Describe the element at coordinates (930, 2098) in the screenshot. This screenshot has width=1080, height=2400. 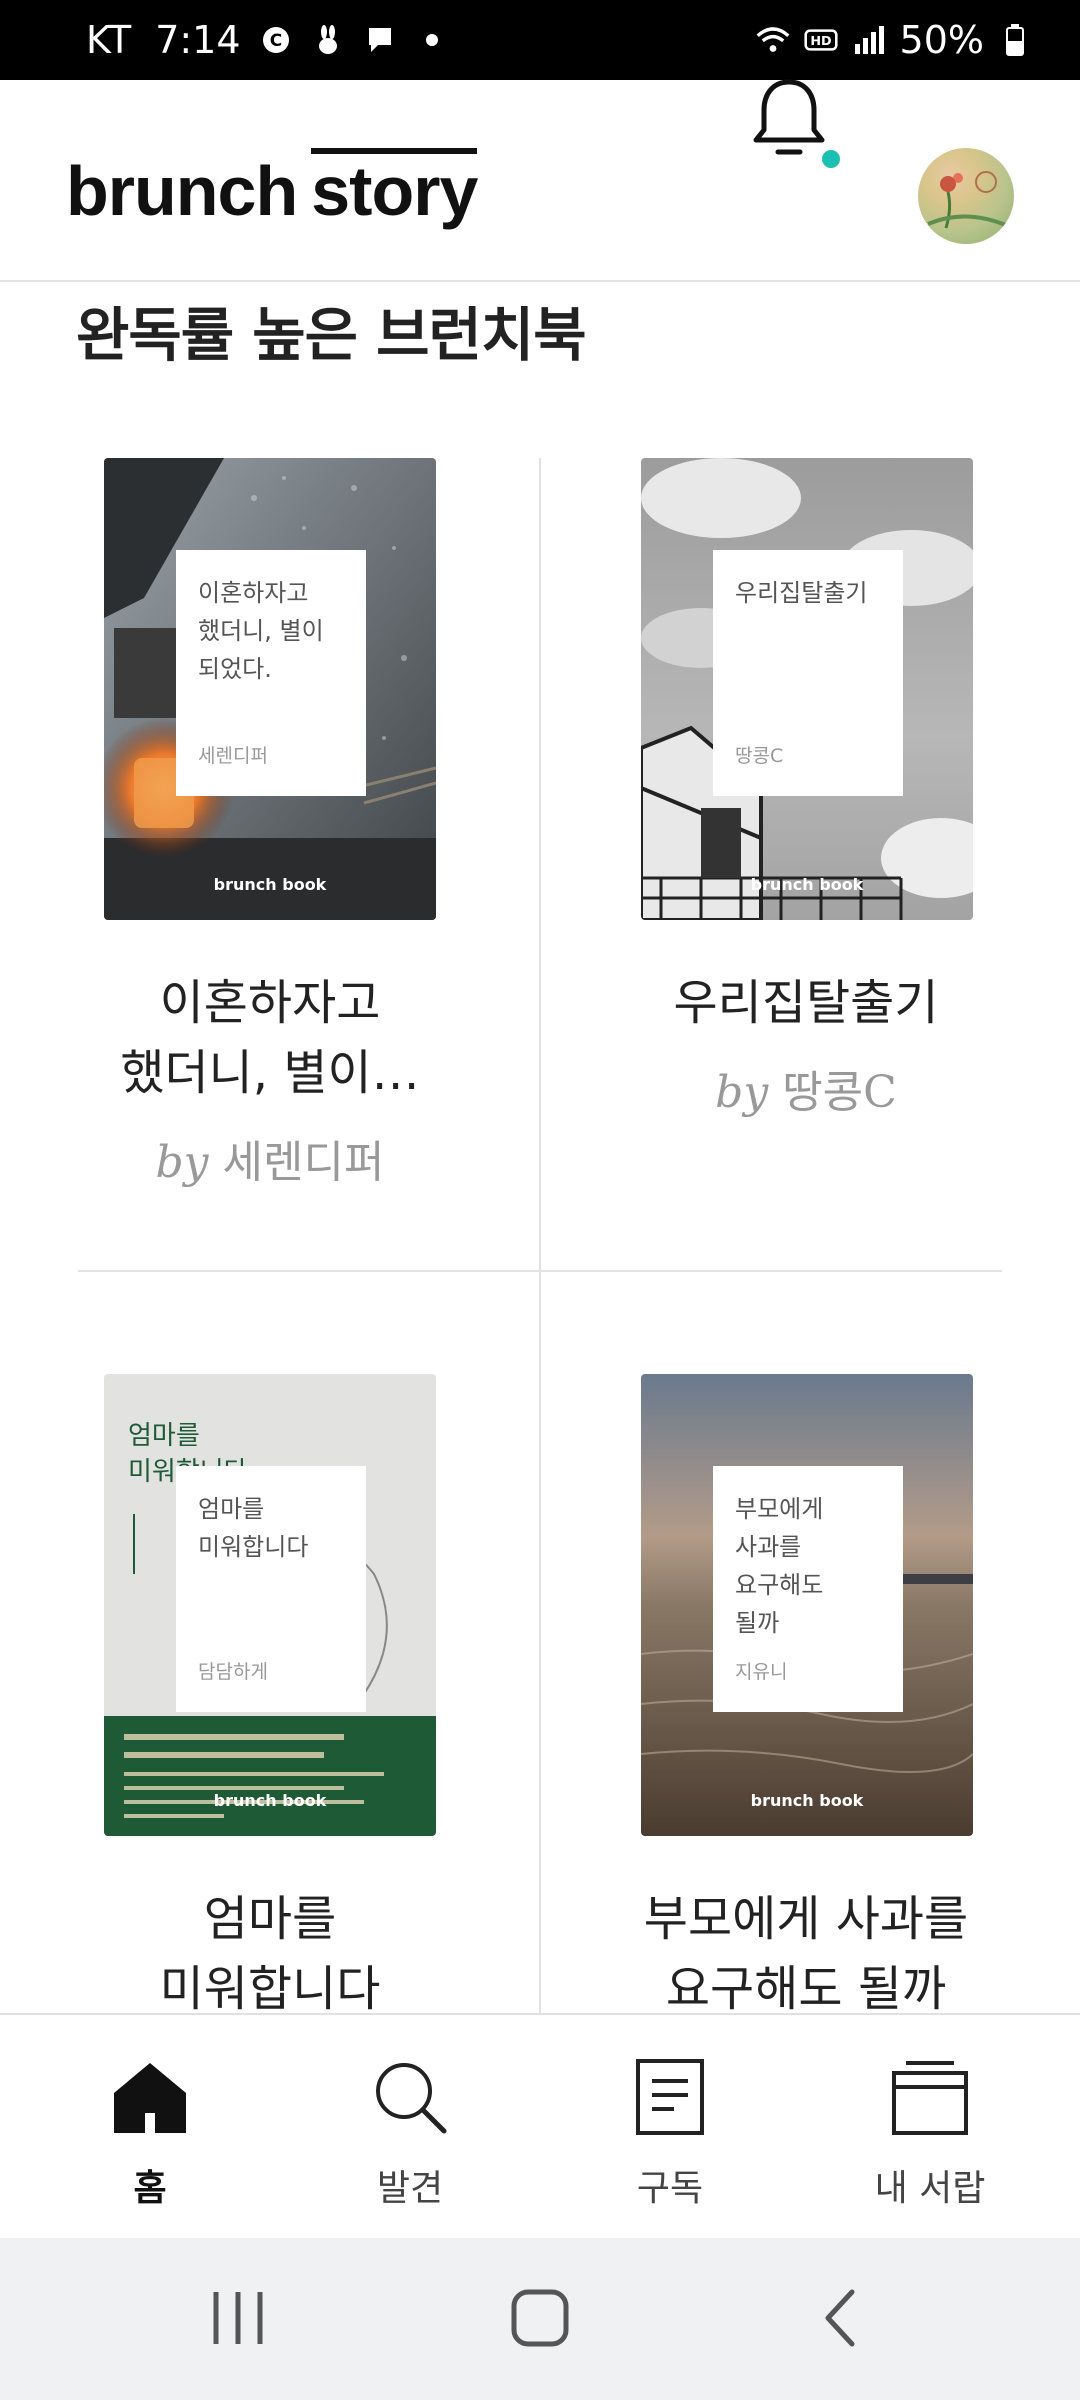
I see `drawer-icon` at that location.